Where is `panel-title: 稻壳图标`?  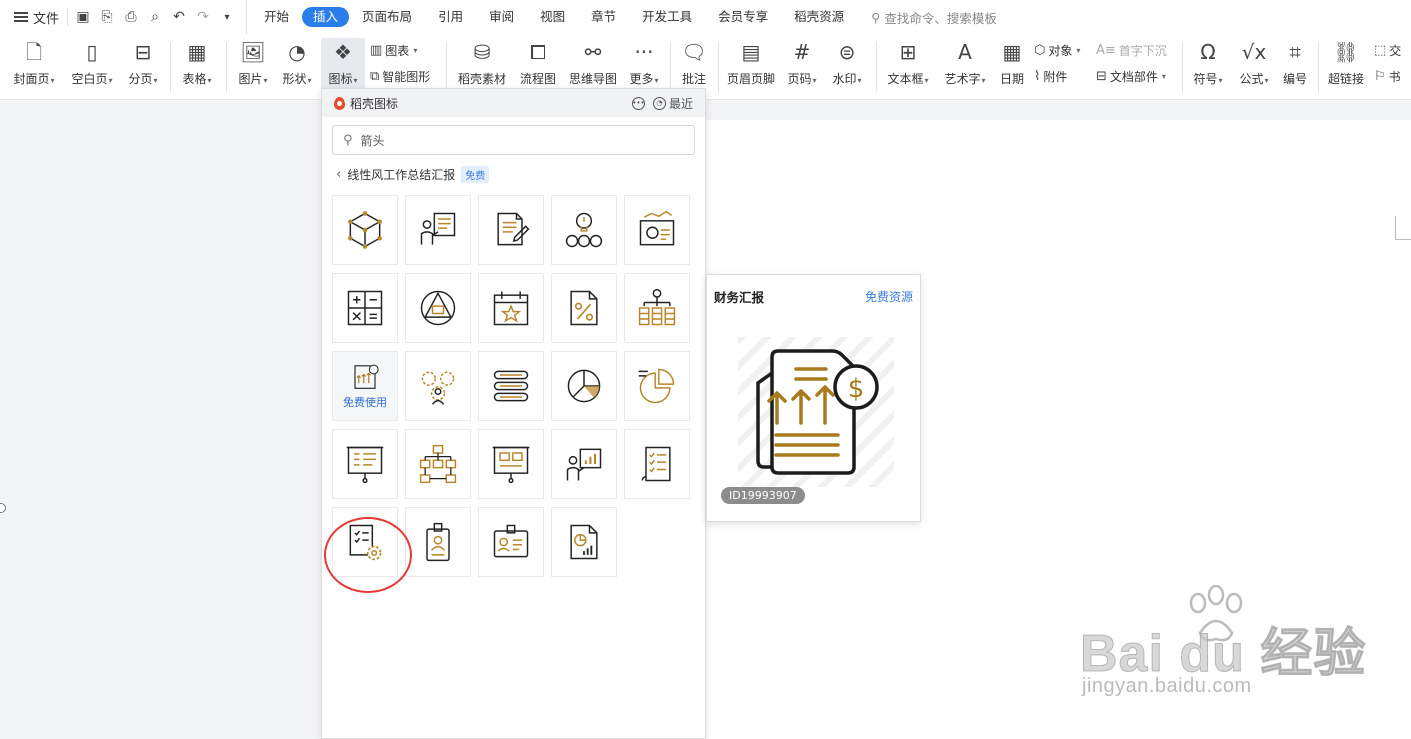 panel-title: 稻壳图标 is located at coordinates (374, 103).